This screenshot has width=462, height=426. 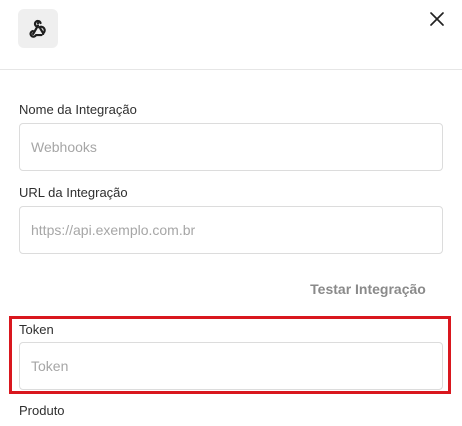 I want to click on product-label: Produto, so click(x=42, y=410).